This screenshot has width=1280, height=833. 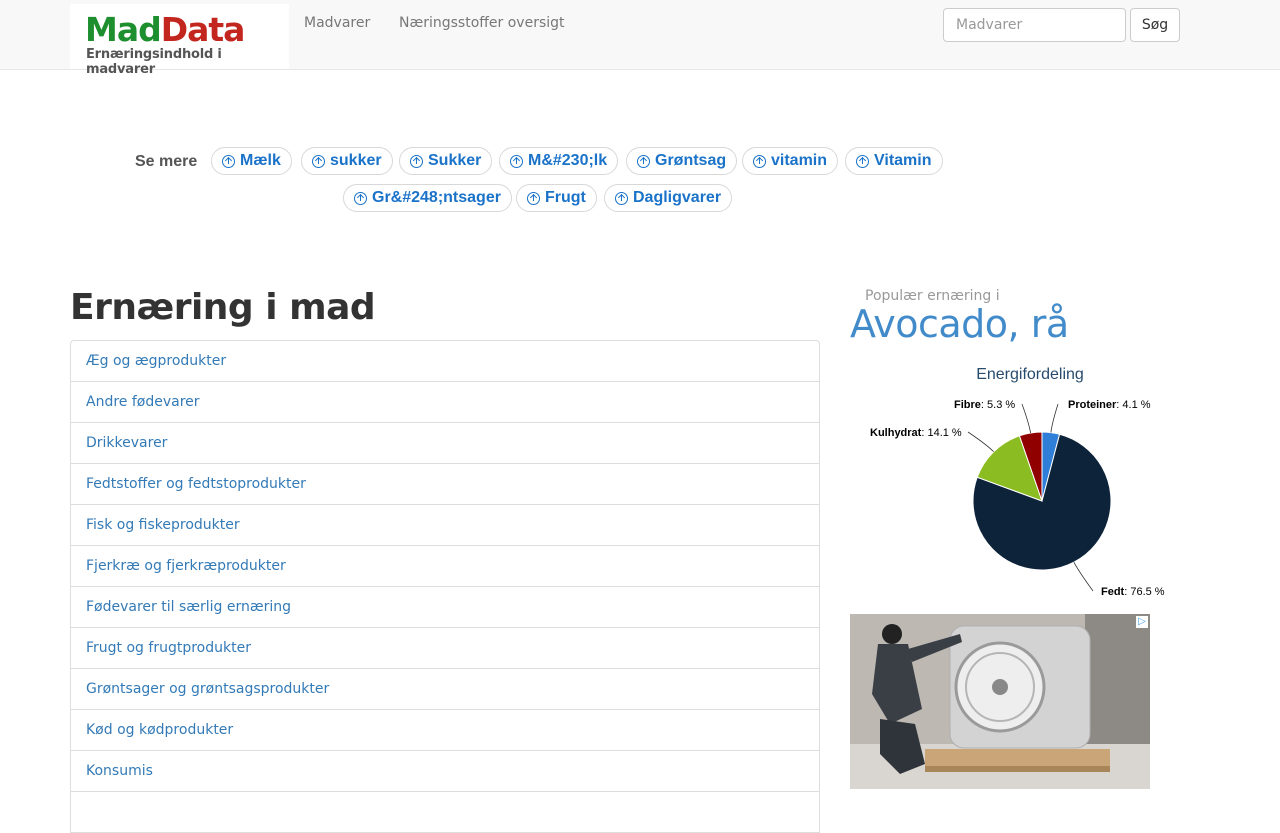 What do you see at coordinates (1113, 592) in the screenshot?
I see `pie-label-name: Fedt` at bounding box center [1113, 592].